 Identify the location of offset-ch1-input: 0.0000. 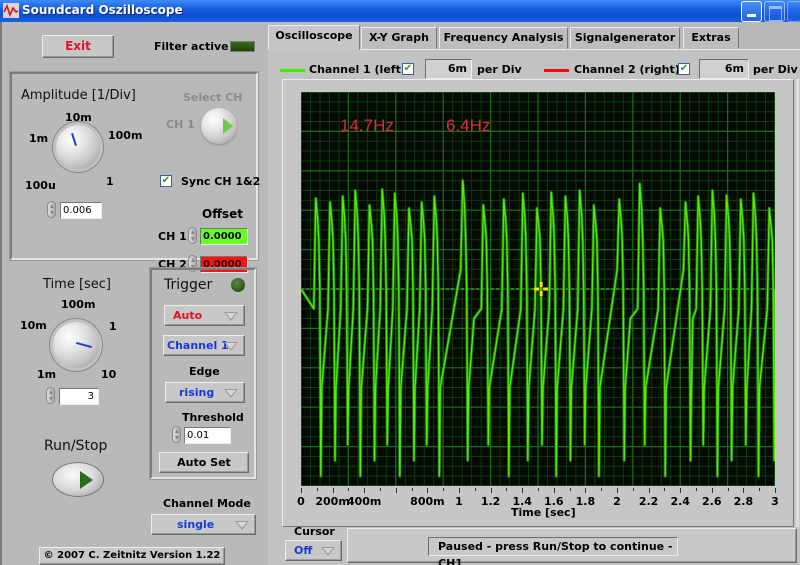
(224, 236).